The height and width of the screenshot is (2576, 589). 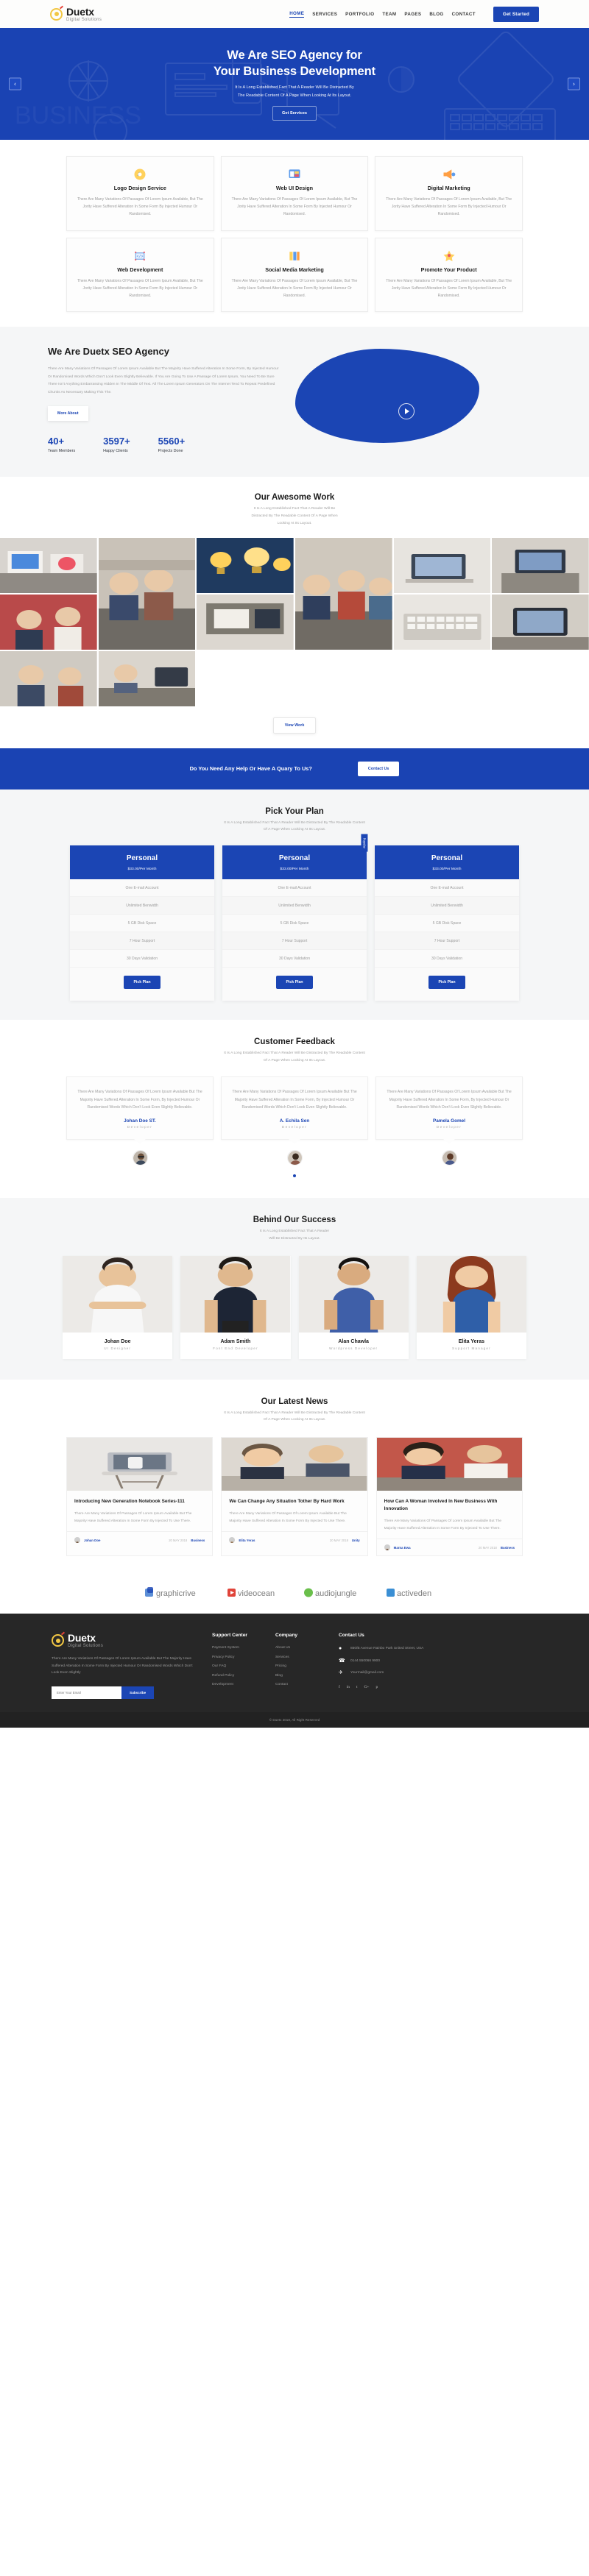 I want to click on team-member-card: Johan Doe UI Designer, so click(x=118, y=1307).